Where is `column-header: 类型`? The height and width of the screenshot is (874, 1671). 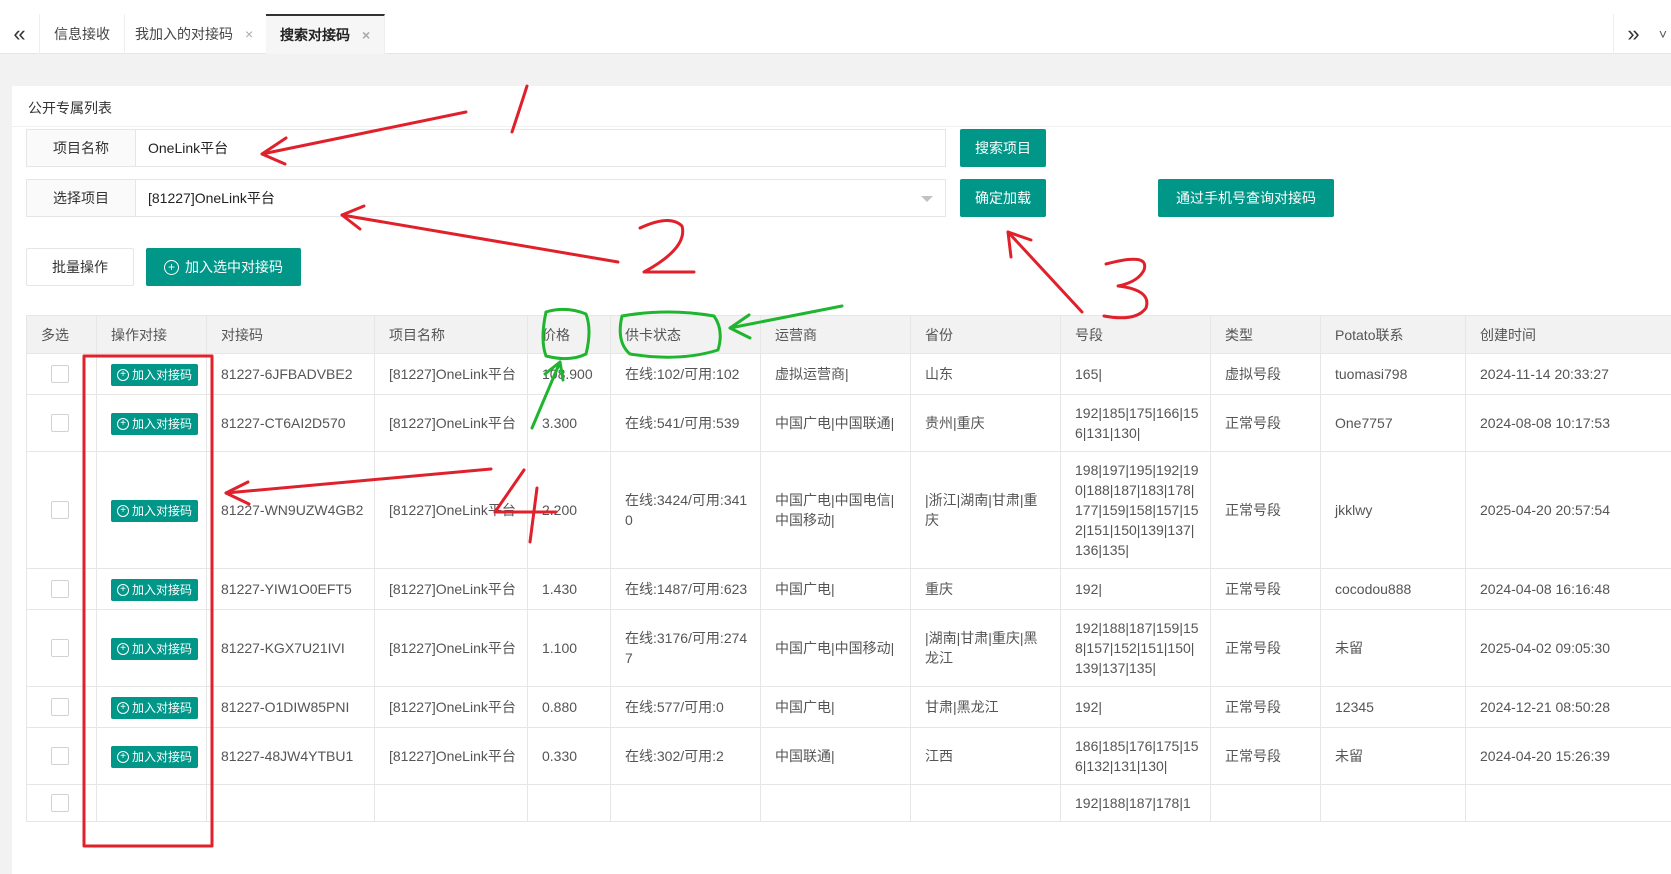
column-header: 类型 is located at coordinates (1265, 334).